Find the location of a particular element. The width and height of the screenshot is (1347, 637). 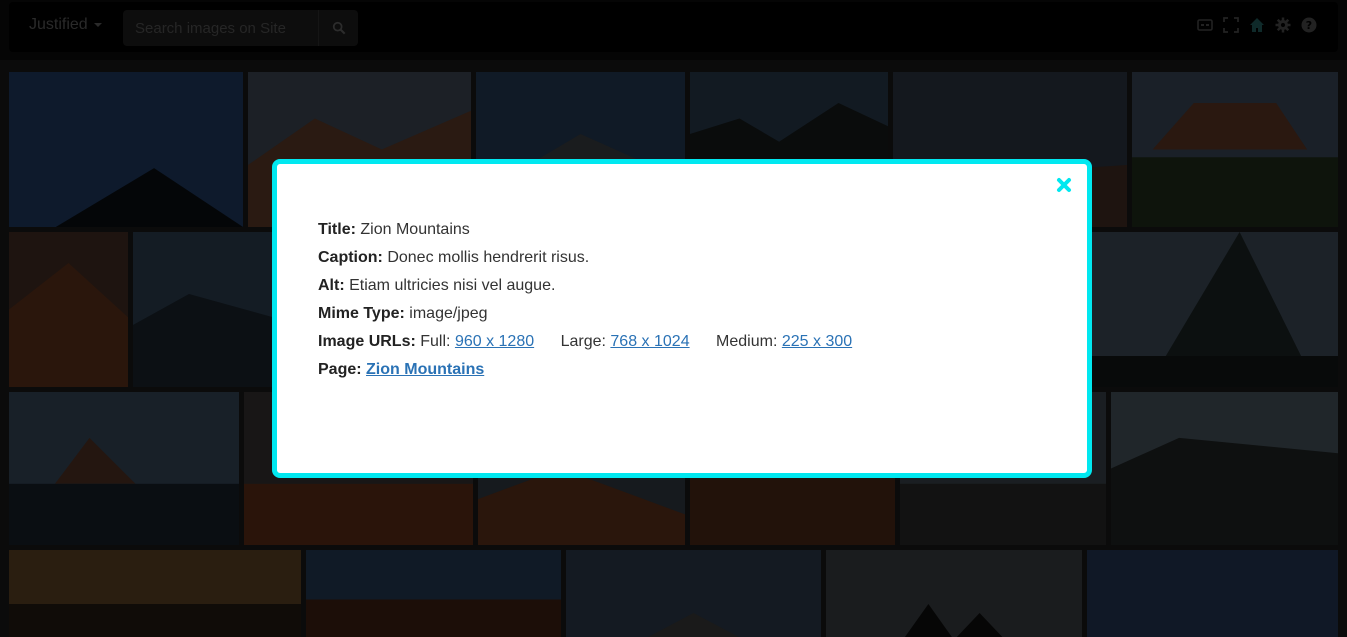

top-toolbar: Justified ? is located at coordinates (673, 27).